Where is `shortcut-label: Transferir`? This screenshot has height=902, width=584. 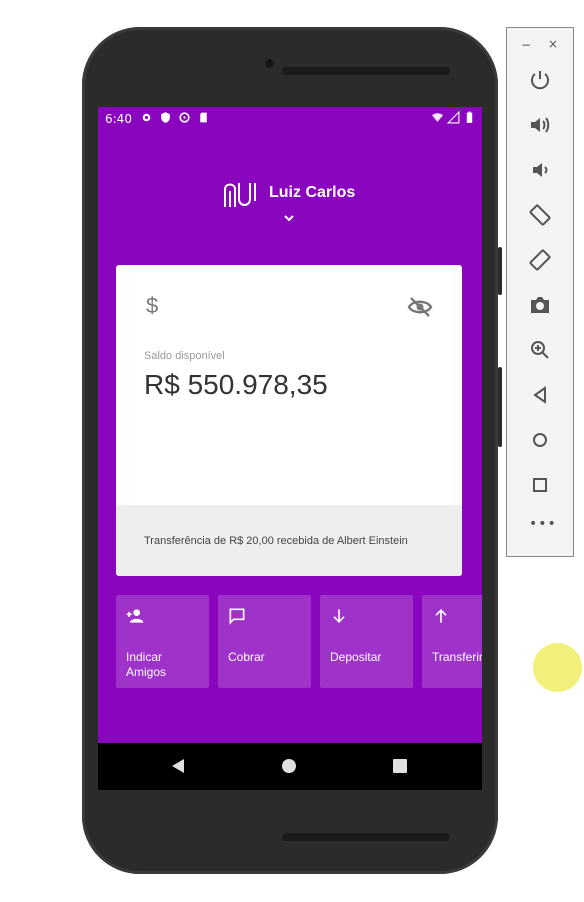 shortcut-label: Transferir is located at coordinates (457, 657).